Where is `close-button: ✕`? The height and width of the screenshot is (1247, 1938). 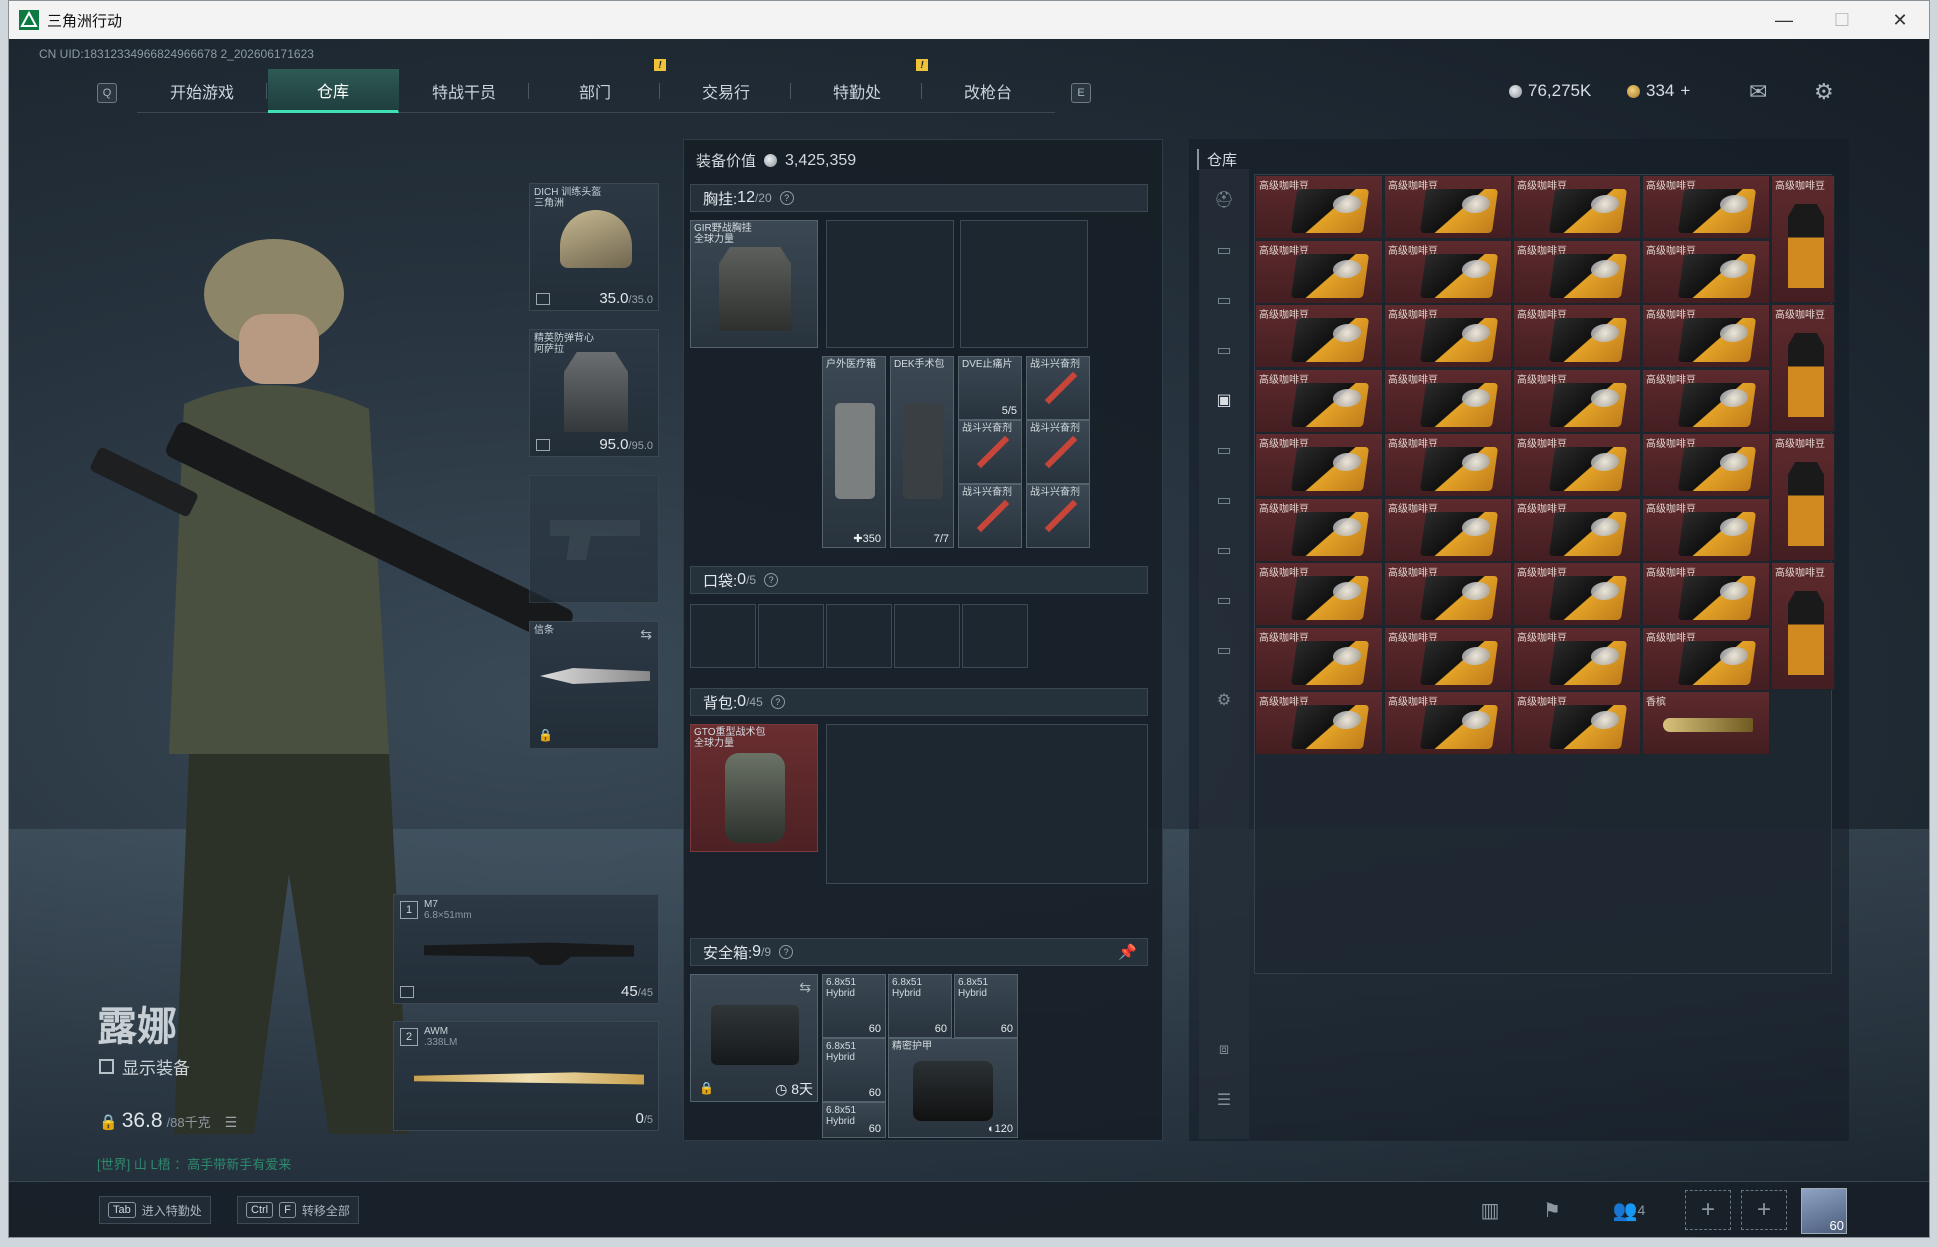
close-button: ✕ is located at coordinates (1900, 20).